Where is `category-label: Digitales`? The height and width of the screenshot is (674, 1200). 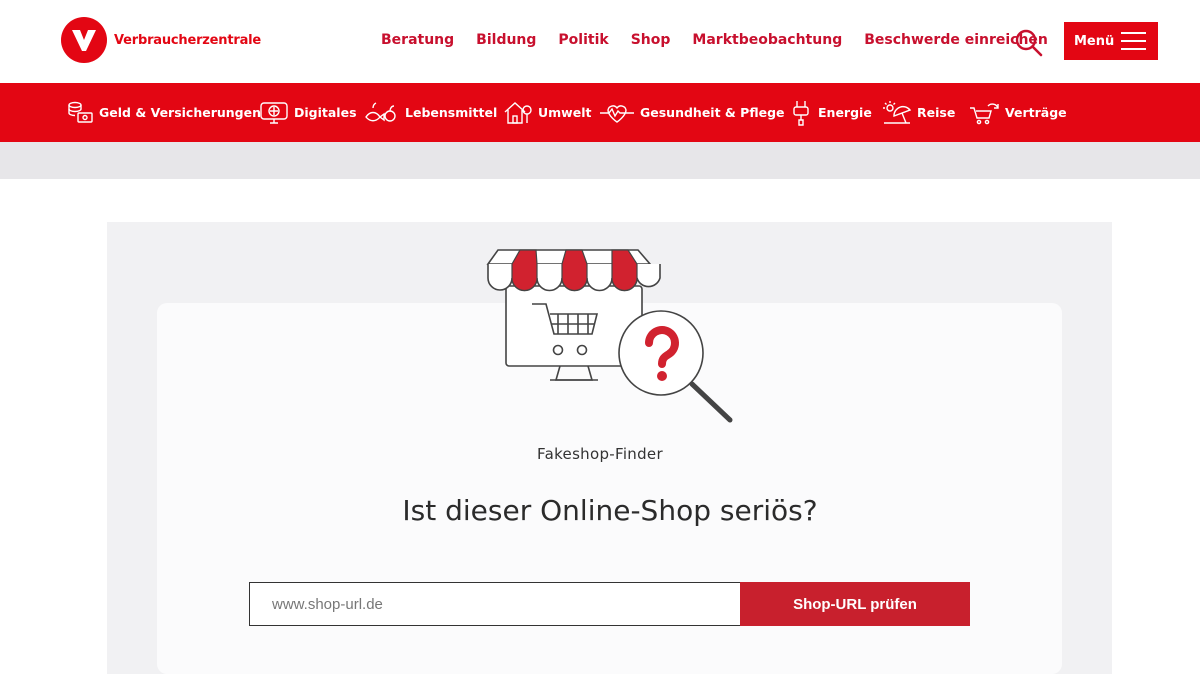 category-label: Digitales is located at coordinates (325, 112).